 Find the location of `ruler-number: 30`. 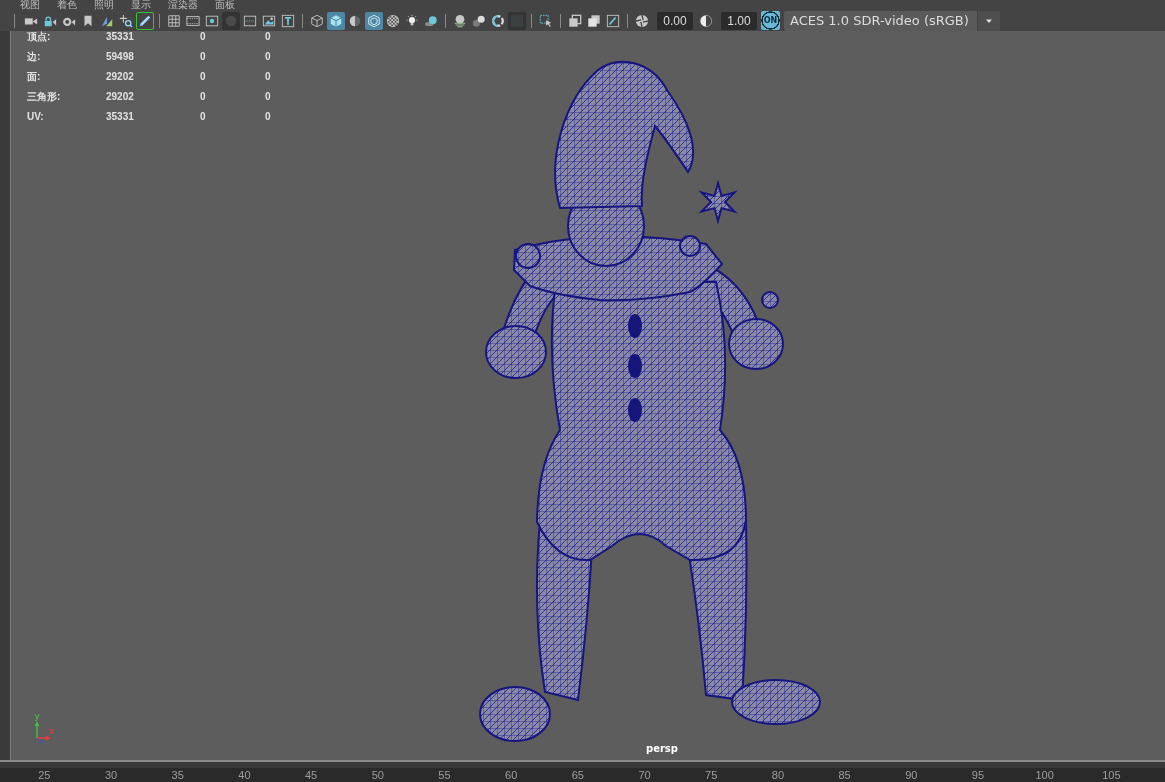

ruler-number: 30 is located at coordinates (111, 775).